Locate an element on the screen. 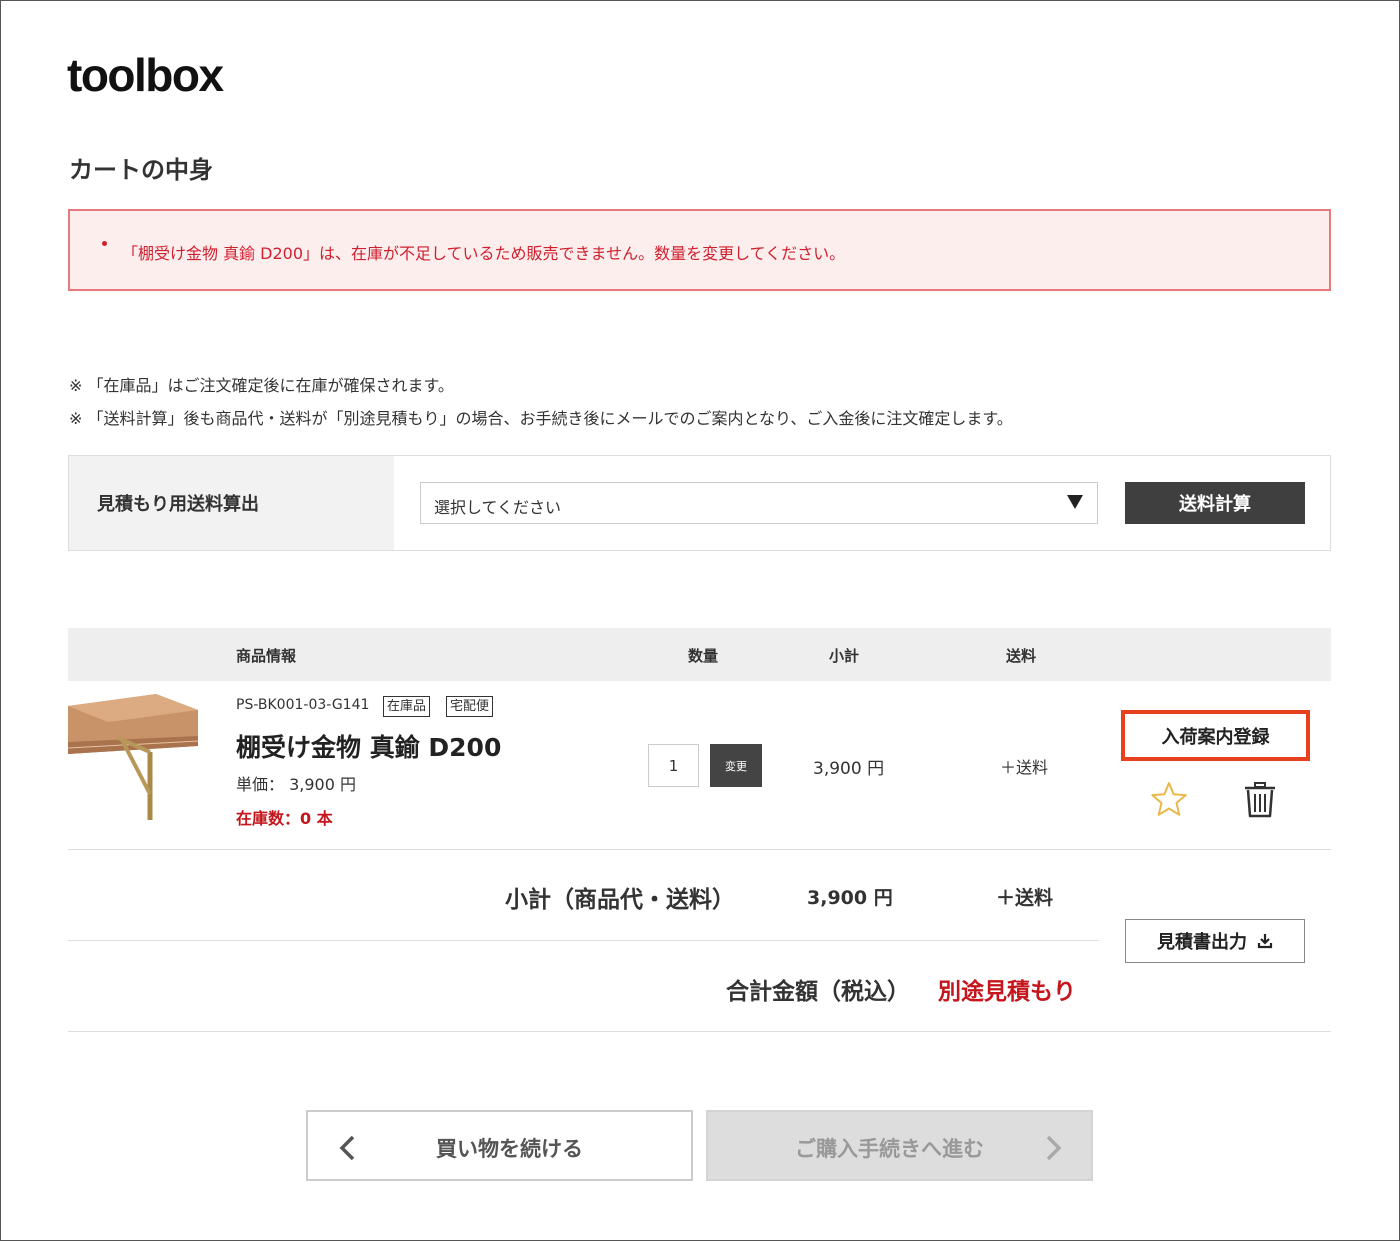  page-title: カートの中身 is located at coordinates (141, 170).